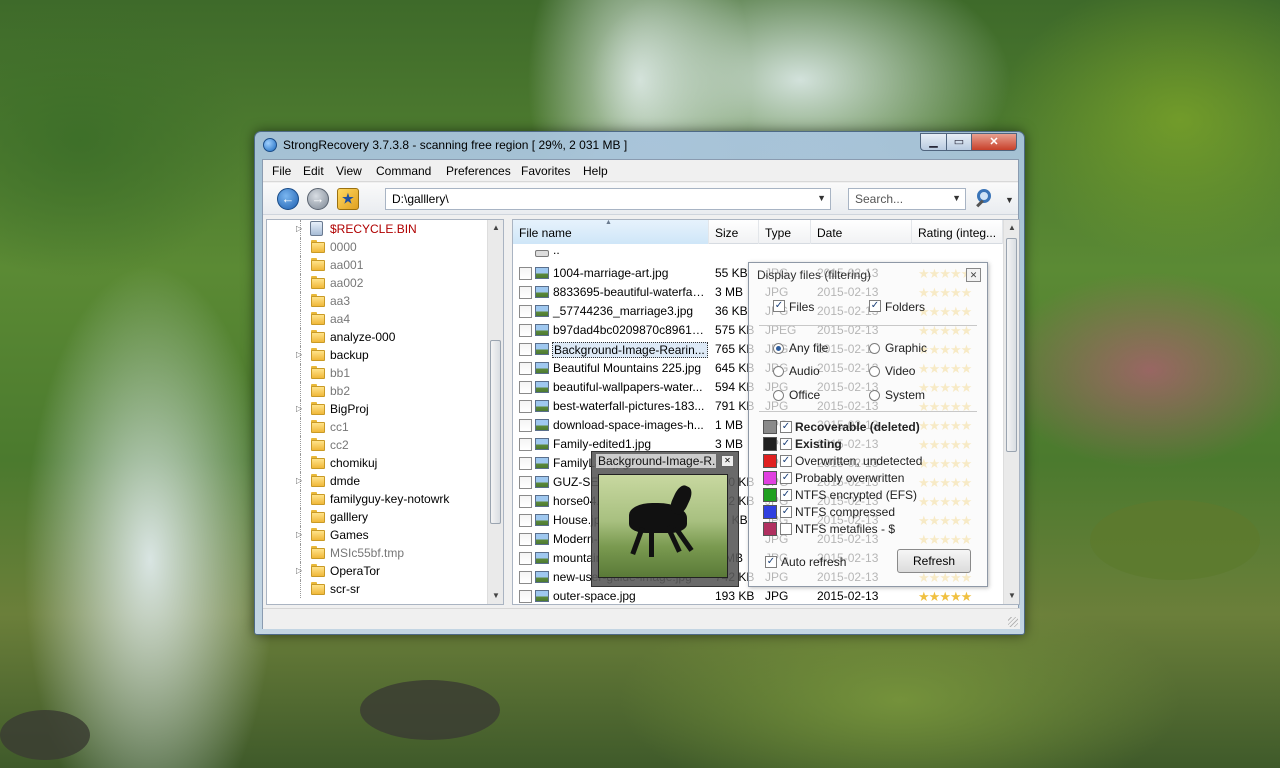 The image size is (1280, 768). Describe the element at coordinates (495, 432) in the screenshot. I see `tree-scroll-thumb` at that location.